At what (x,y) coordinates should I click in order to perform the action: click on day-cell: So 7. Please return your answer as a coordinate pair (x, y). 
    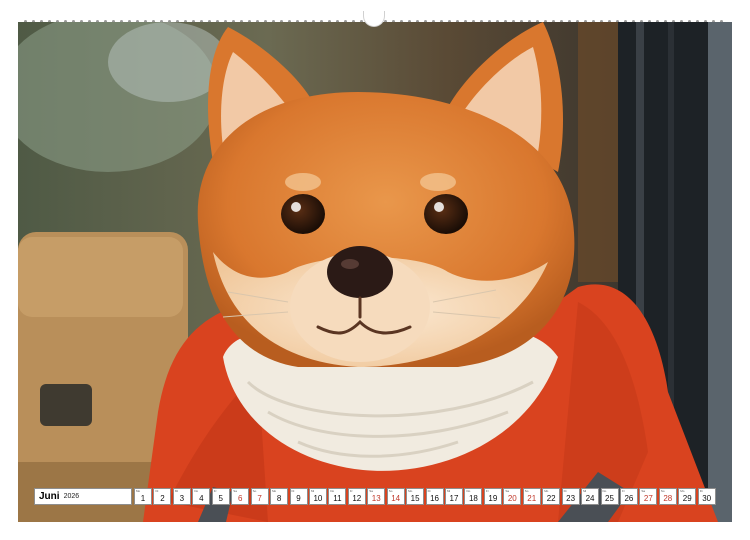
    Looking at the image, I should click on (259, 496).